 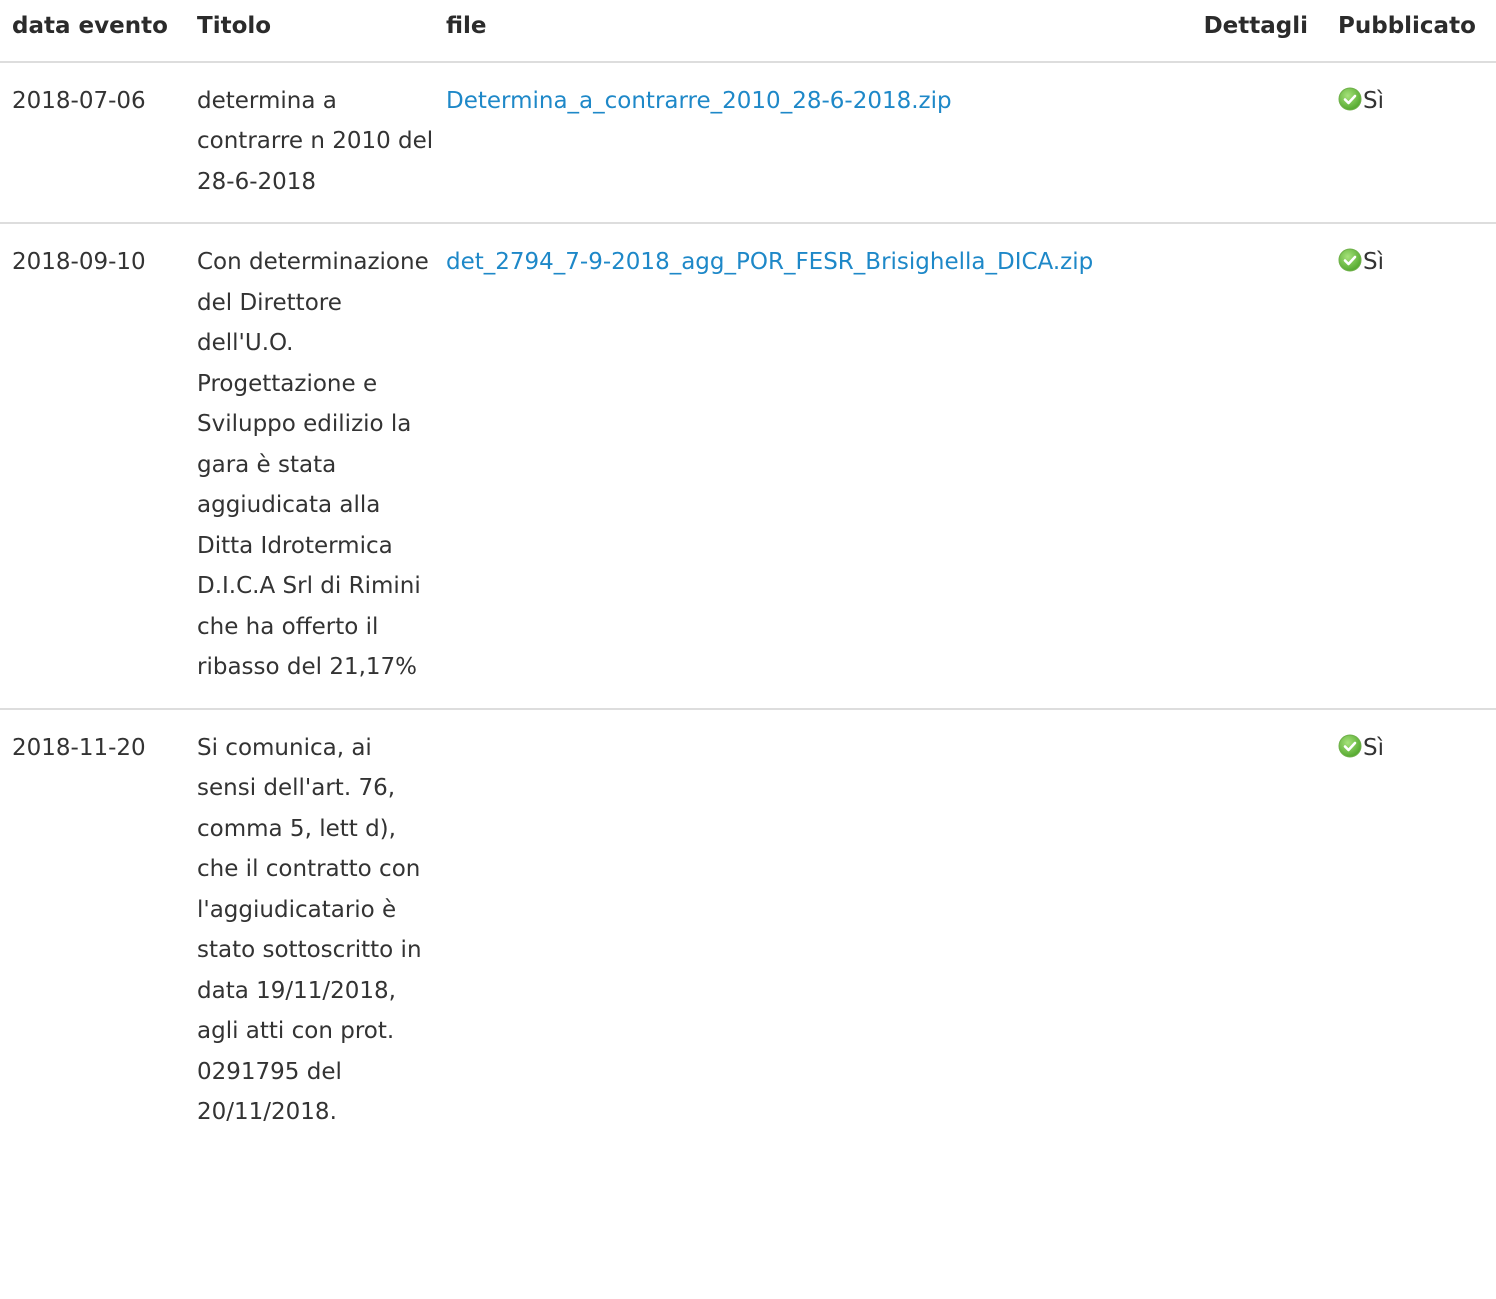 I want to click on header-file: file, so click(x=810, y=31).